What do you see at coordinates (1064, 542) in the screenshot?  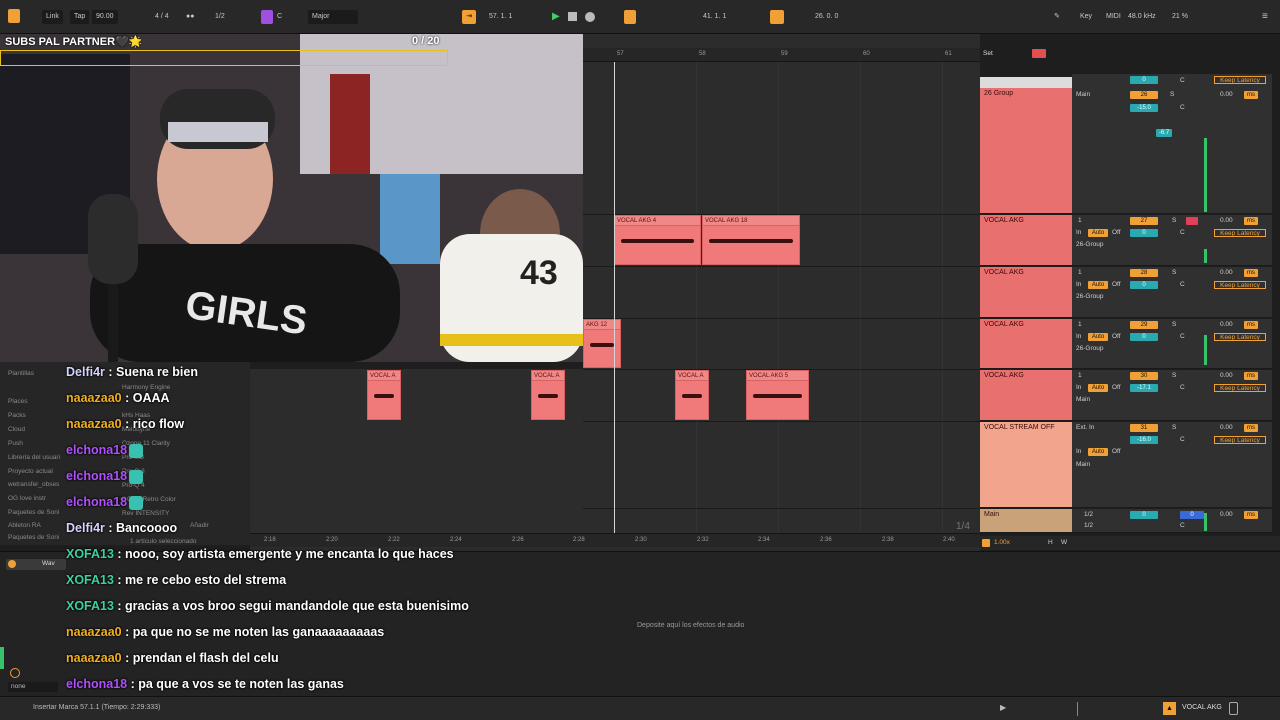 I see `width-toggle: W` at bounding box center [1064, 542].